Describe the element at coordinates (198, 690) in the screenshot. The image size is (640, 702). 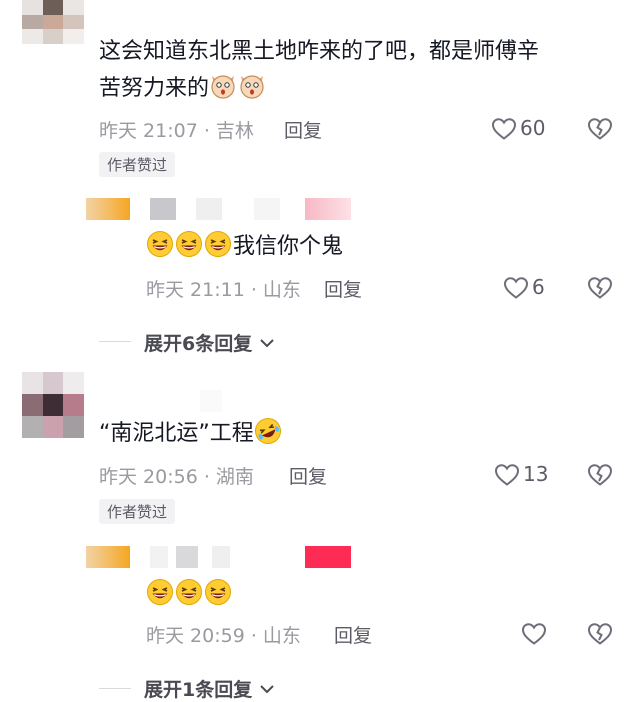
I see `expand-label: 展开1条回复` at that location.